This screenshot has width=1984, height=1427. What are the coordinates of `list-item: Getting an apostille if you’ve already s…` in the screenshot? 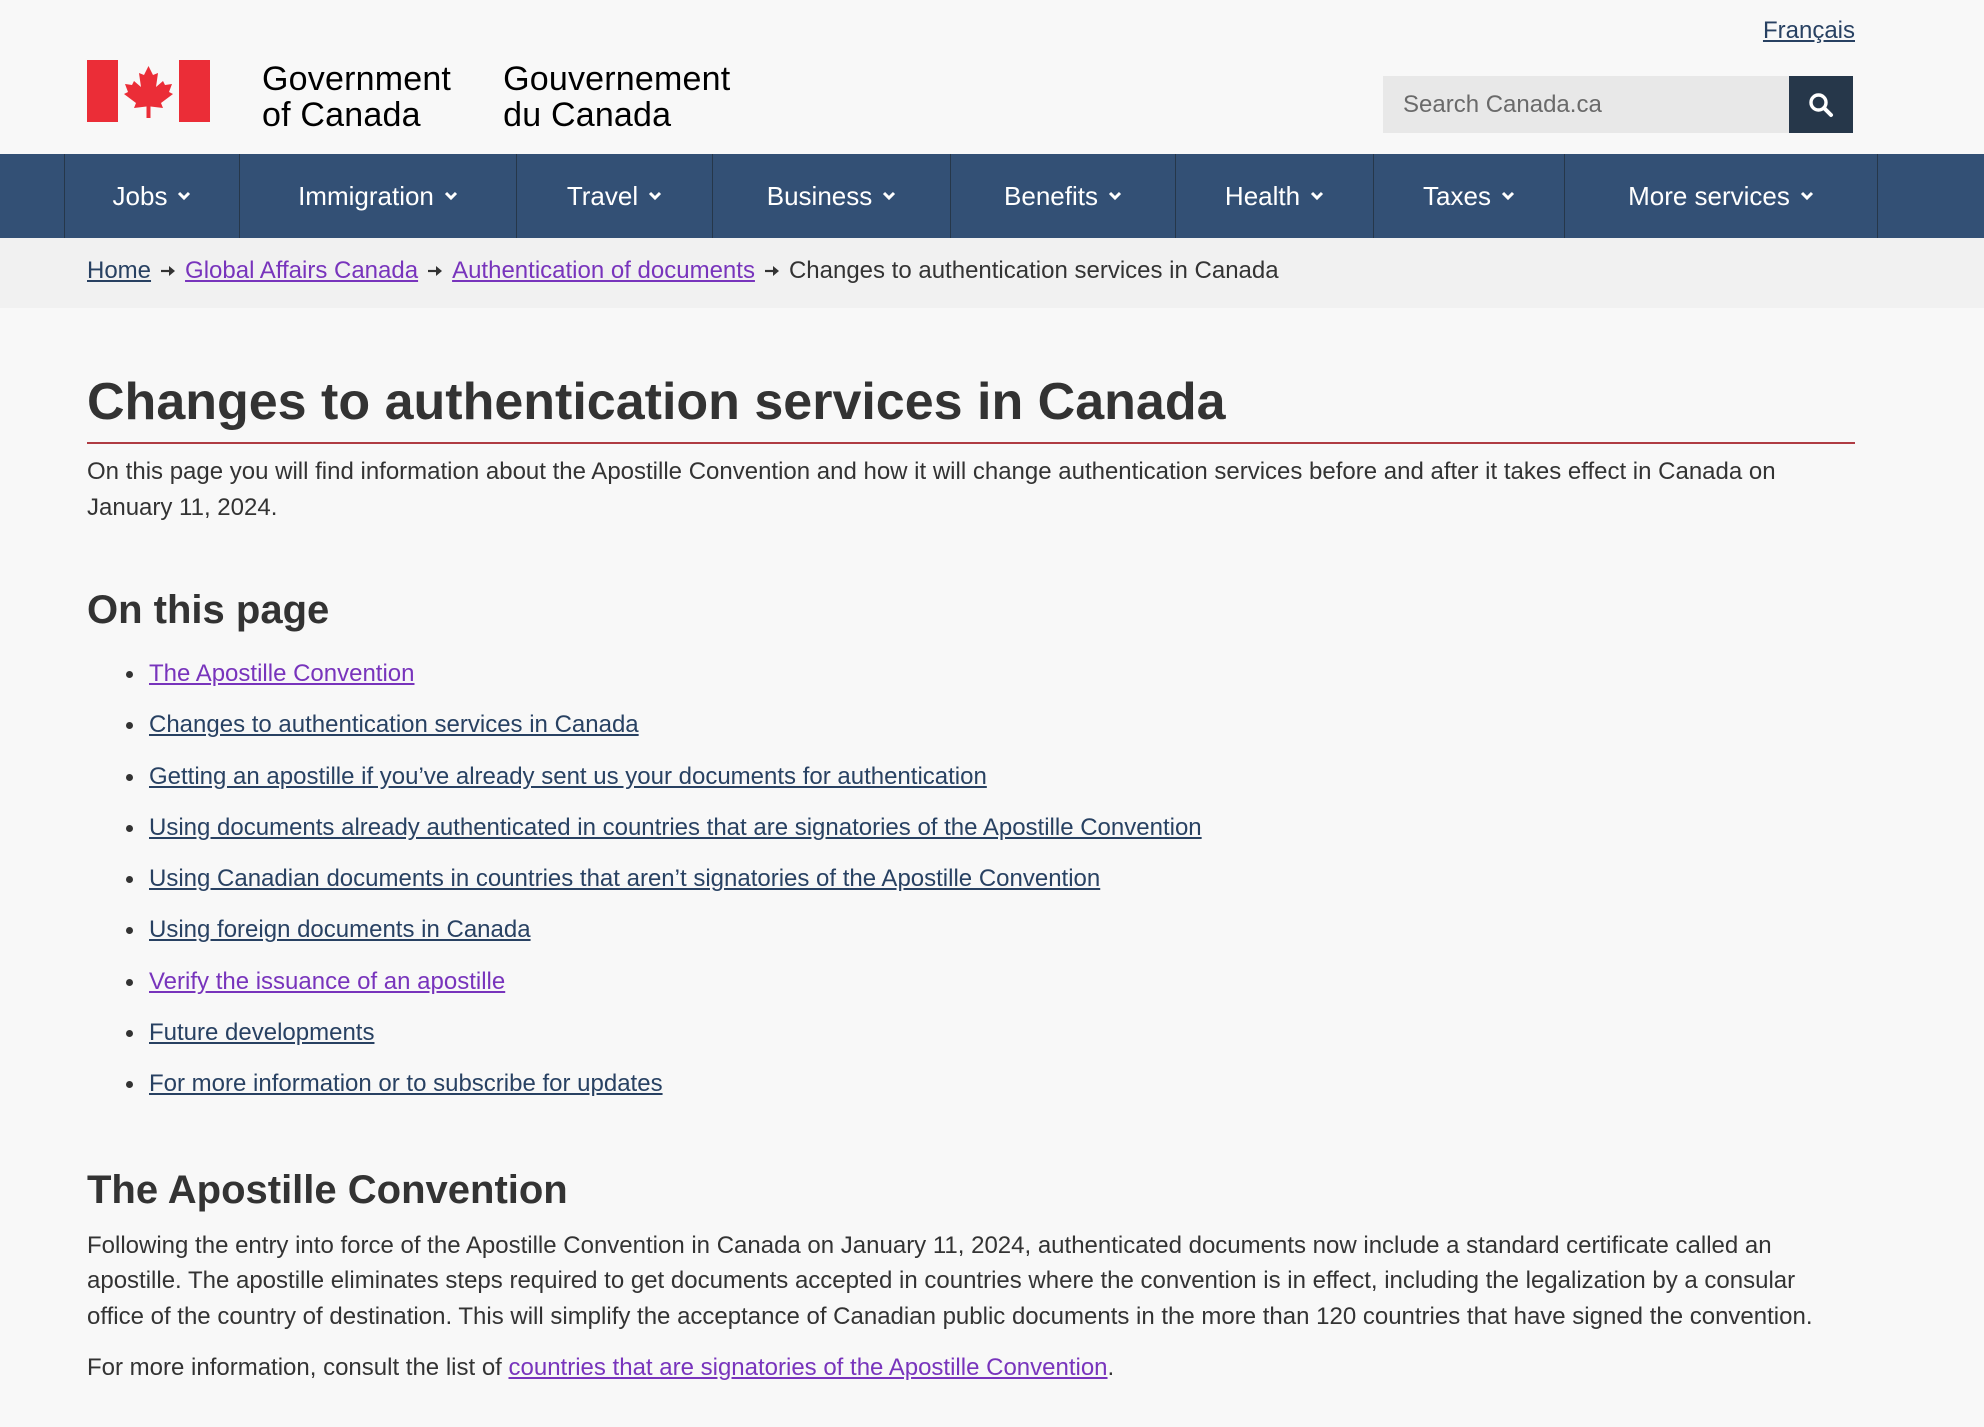 It's located at (990, 776).